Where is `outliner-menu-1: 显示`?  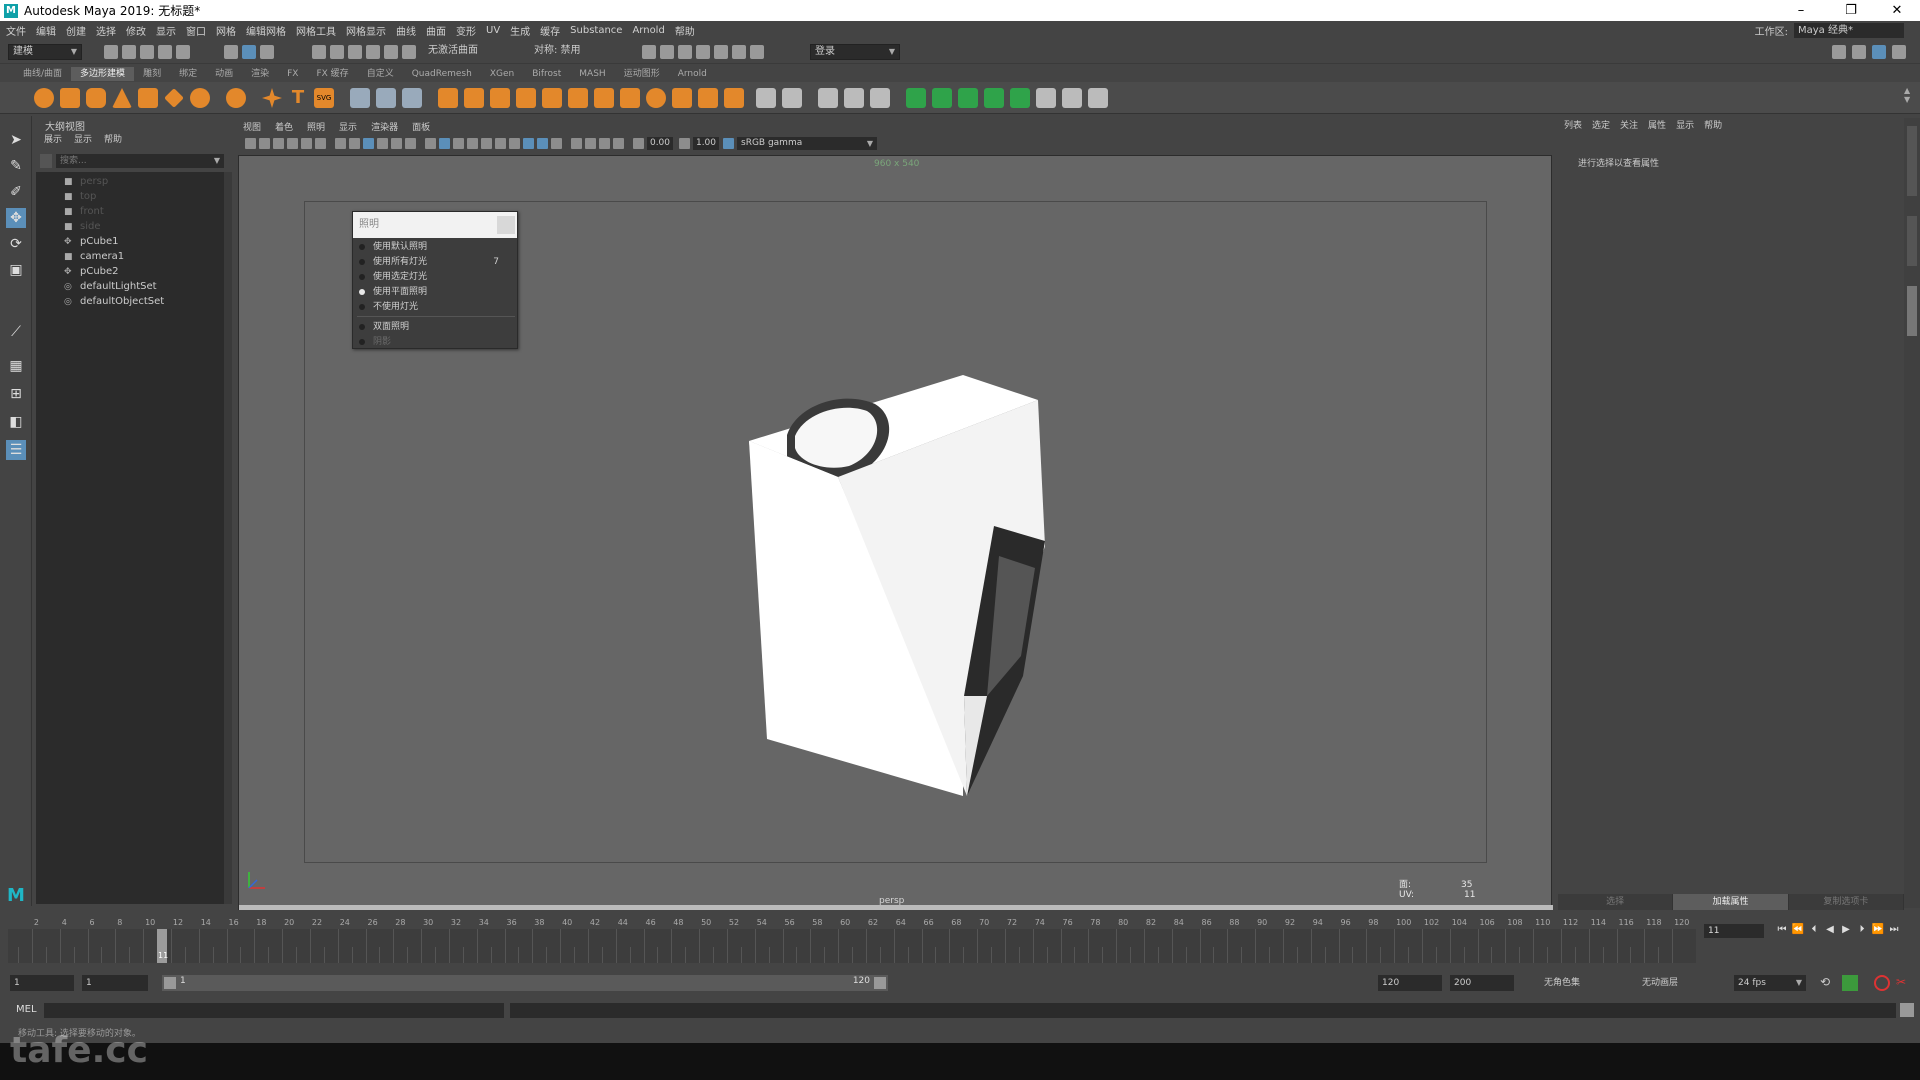
outliner-menu-1: 显示 is located at coordinates (83, 139).